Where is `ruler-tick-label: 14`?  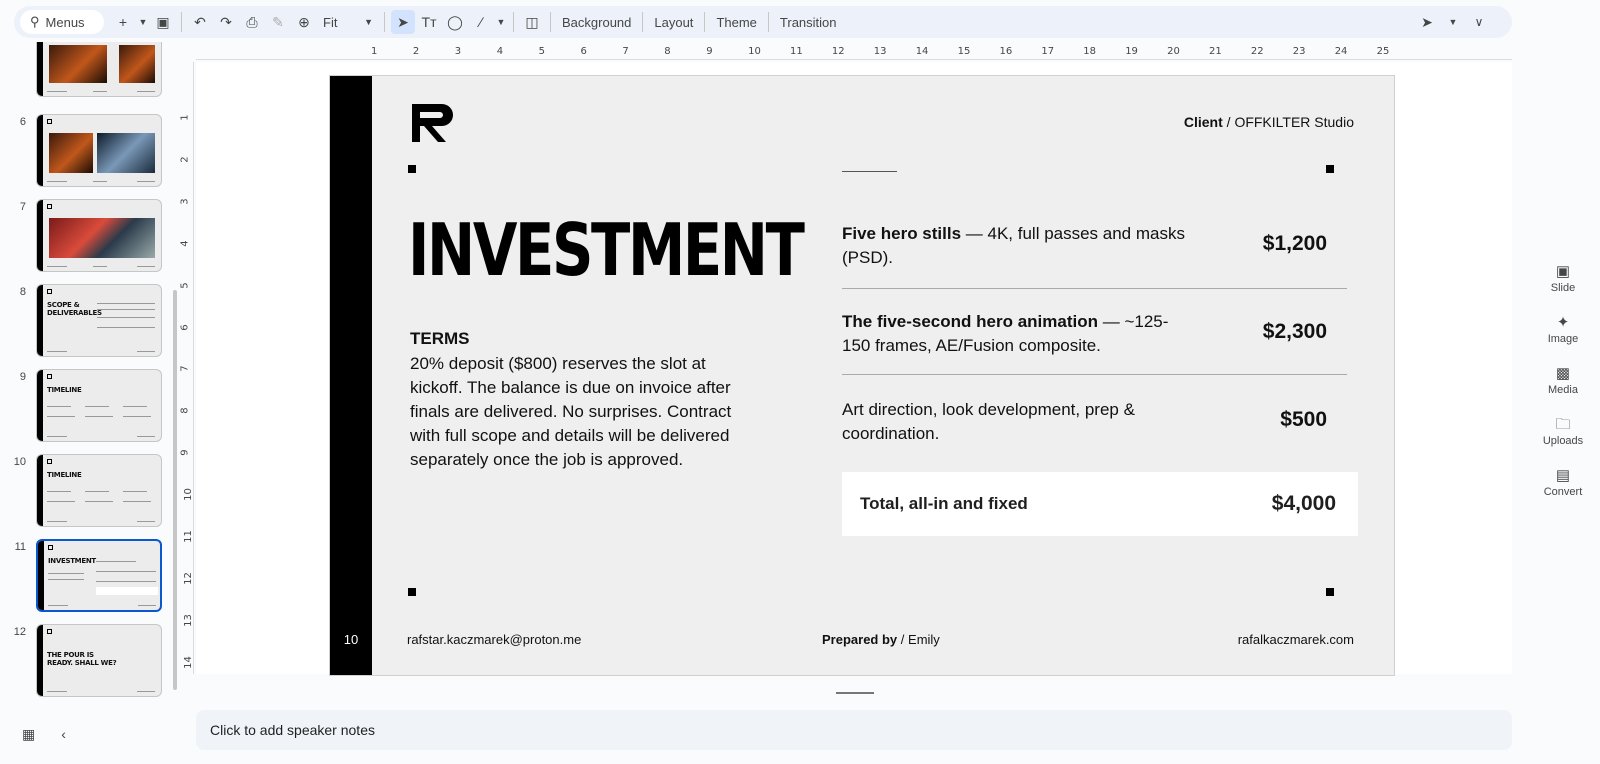 ruler-tick-label: 14 is located at coordinates (922, 51).